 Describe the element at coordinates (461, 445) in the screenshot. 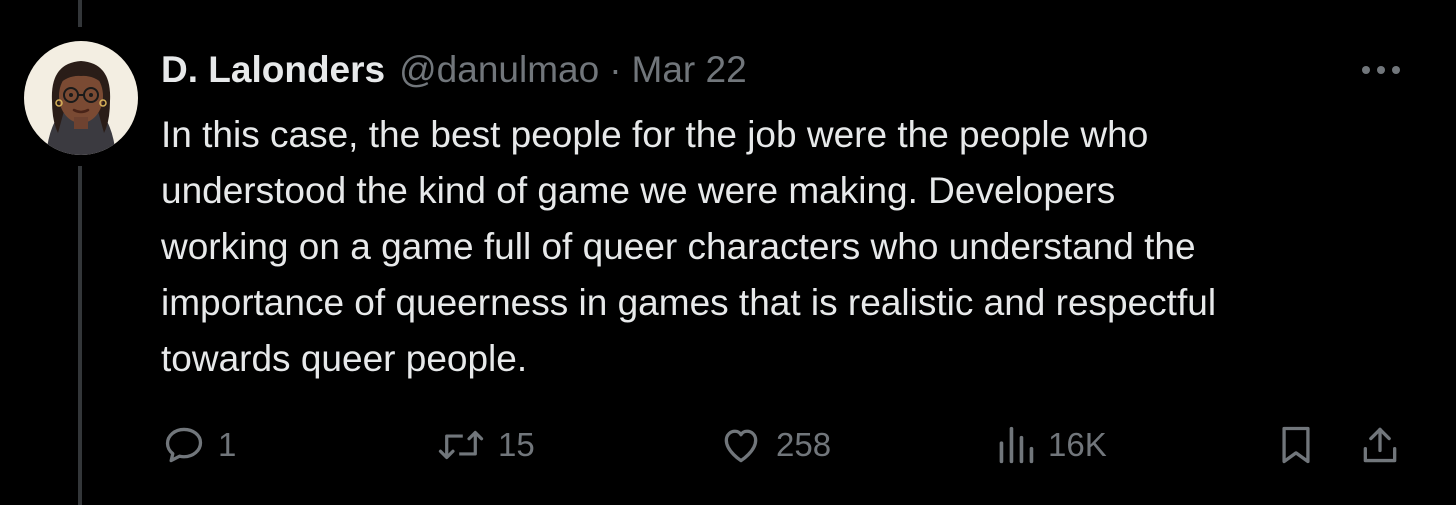

I see `retweet-icon` at that location.